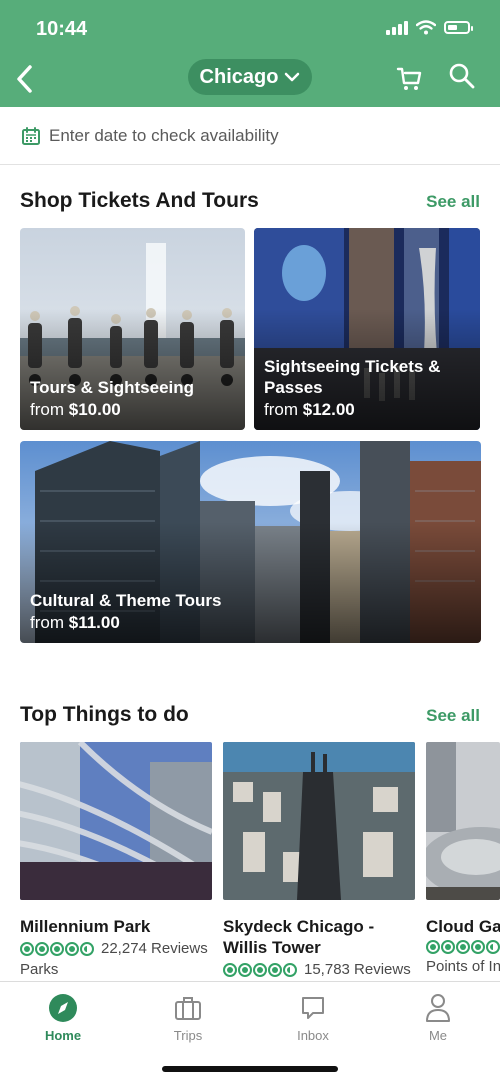  Describe the element at coordinates (438, 1008) in the screenshot. I see `person-icon` at that location.